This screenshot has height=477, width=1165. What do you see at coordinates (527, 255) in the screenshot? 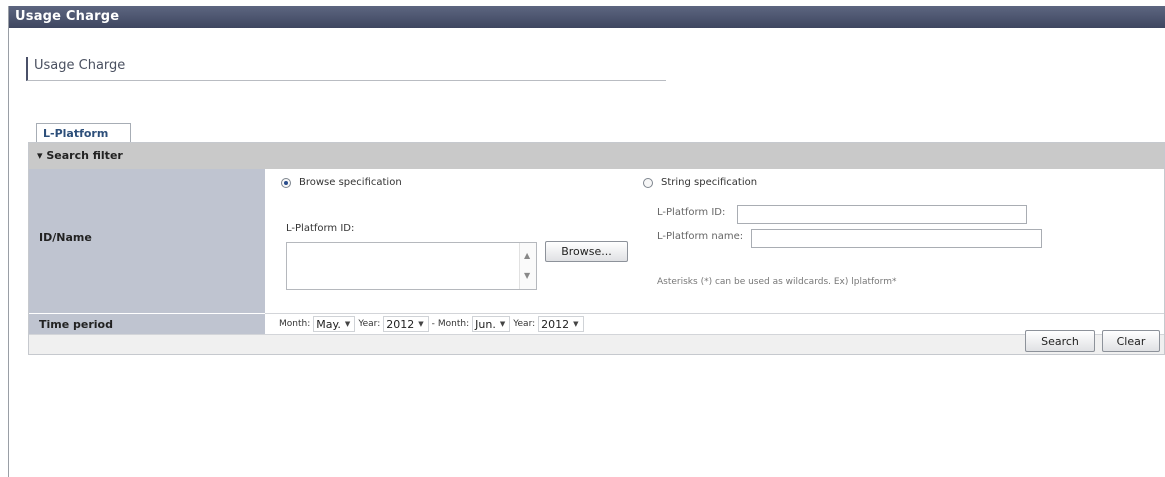
I see `scroll-up-arrow-icon: ▲` at bounding box center [527, 255].